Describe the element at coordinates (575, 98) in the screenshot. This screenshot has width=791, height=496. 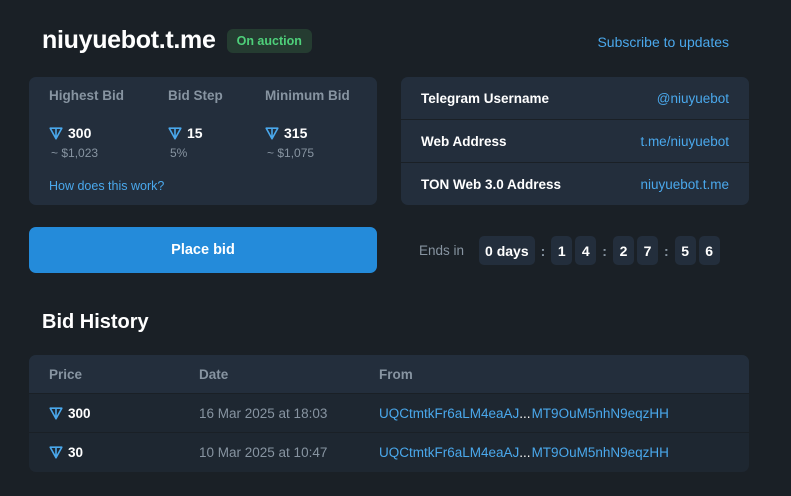
I see `info-row-username: Telegram Username @niuyuebot` at that location.